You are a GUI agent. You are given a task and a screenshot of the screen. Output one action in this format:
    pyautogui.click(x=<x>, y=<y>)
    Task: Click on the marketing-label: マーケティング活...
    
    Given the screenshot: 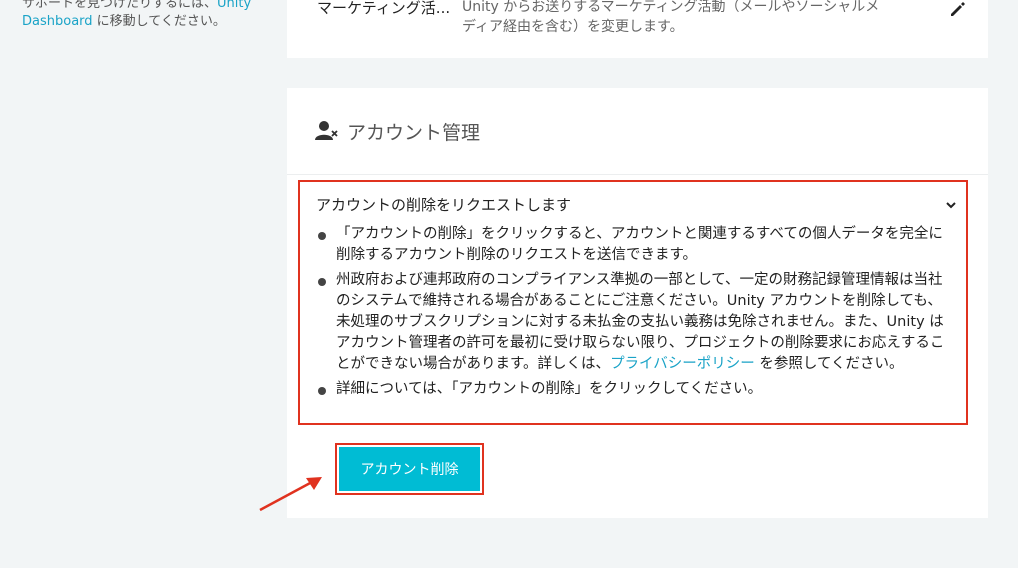 What is the action you would take?
    pyautogui.click(x=384, y=8)
    